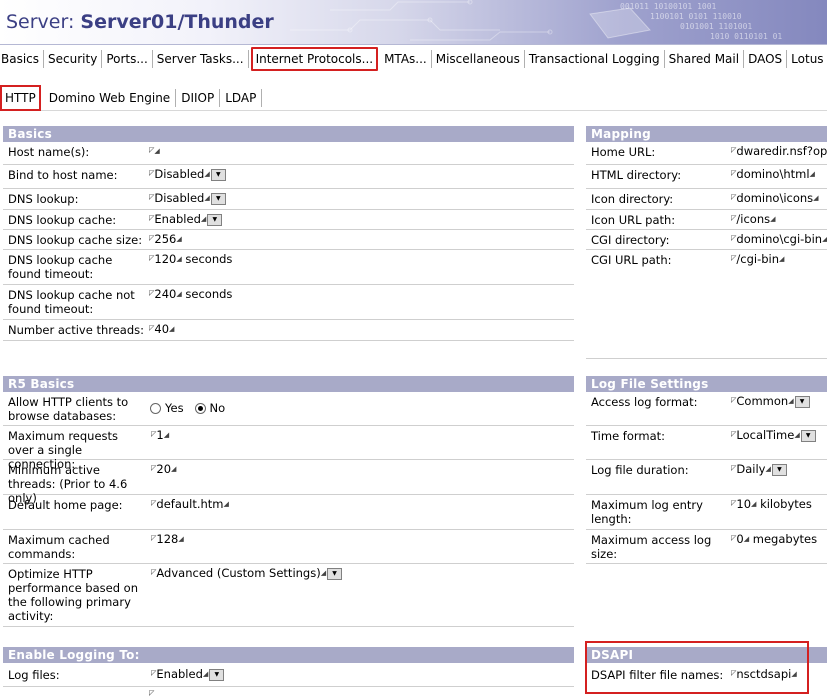 This screenshot has height=697, width=827. Describe the element at coordinates (644, 402) in the screenshot. I see `field-label: Access log format:` at that location.